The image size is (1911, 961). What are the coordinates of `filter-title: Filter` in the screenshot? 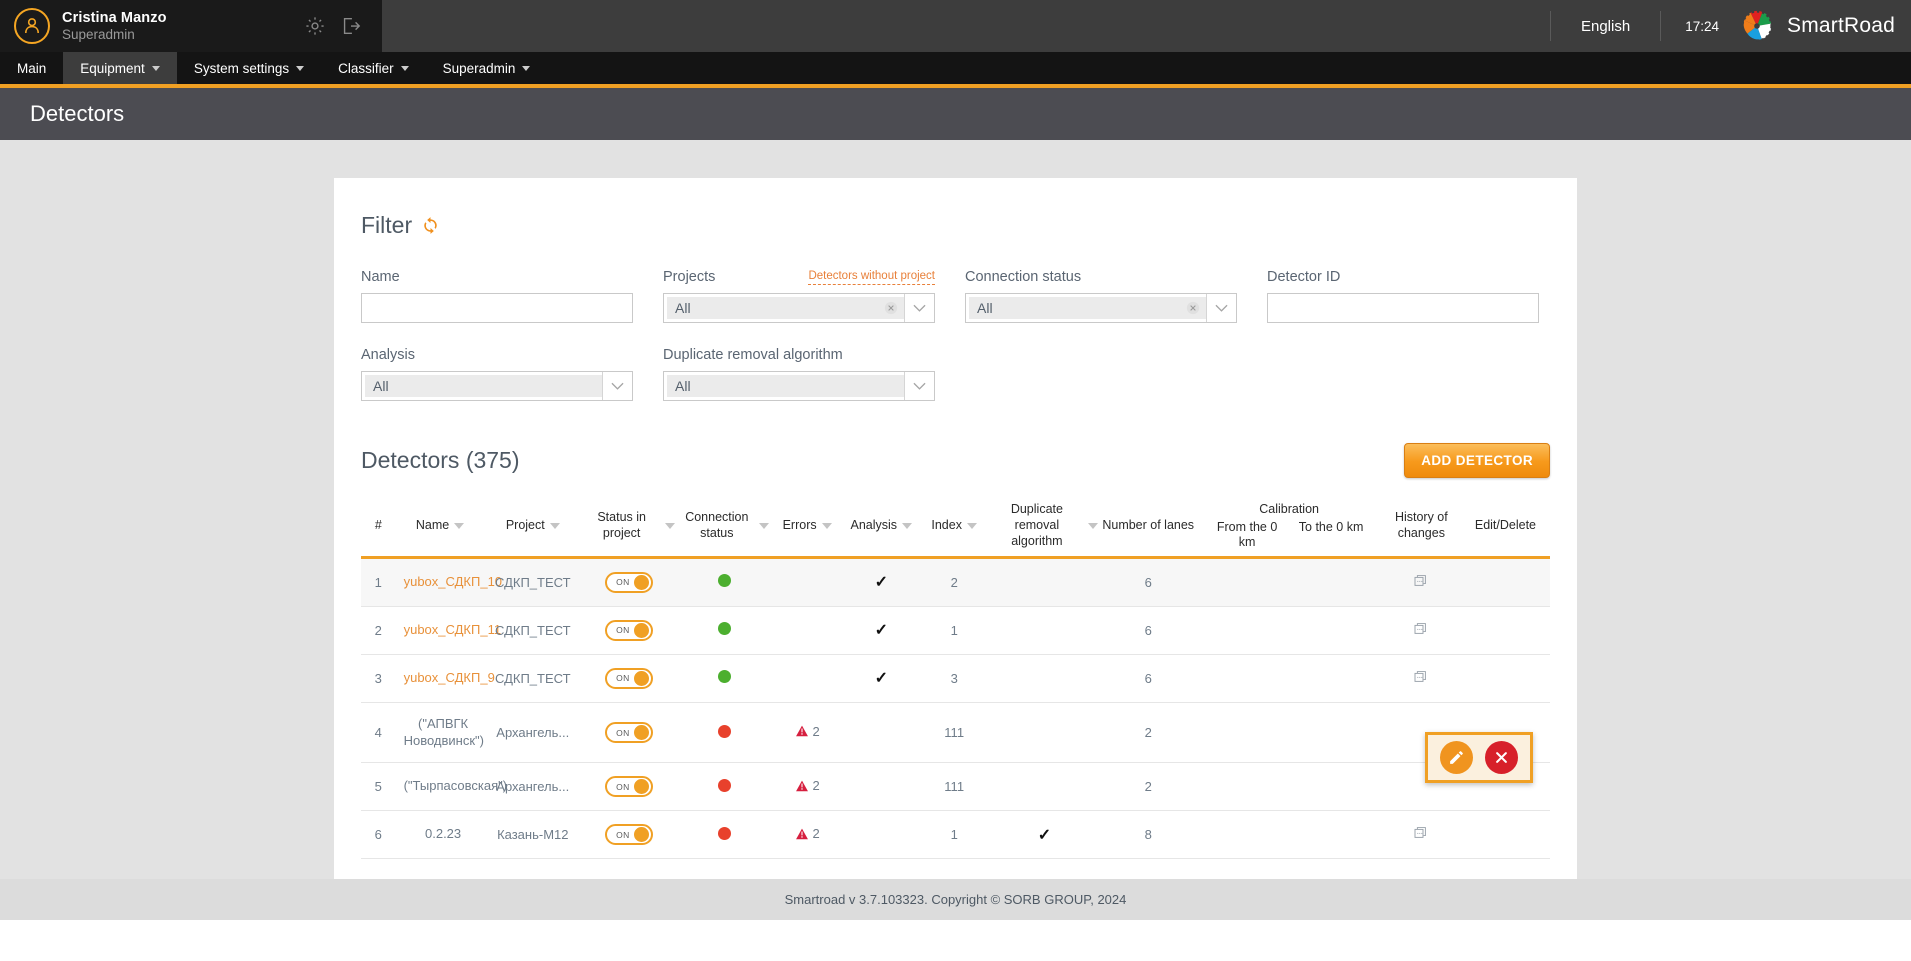 It's located at (387, 225).